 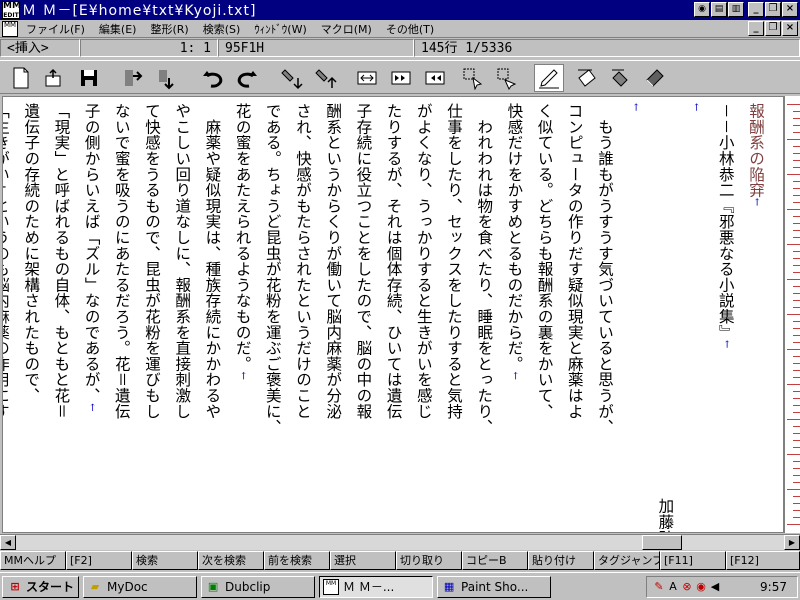 What do you see at coordinates (790, 9) in the screenshot?
I see `close-button: ×` at bounding box center [790, 9].